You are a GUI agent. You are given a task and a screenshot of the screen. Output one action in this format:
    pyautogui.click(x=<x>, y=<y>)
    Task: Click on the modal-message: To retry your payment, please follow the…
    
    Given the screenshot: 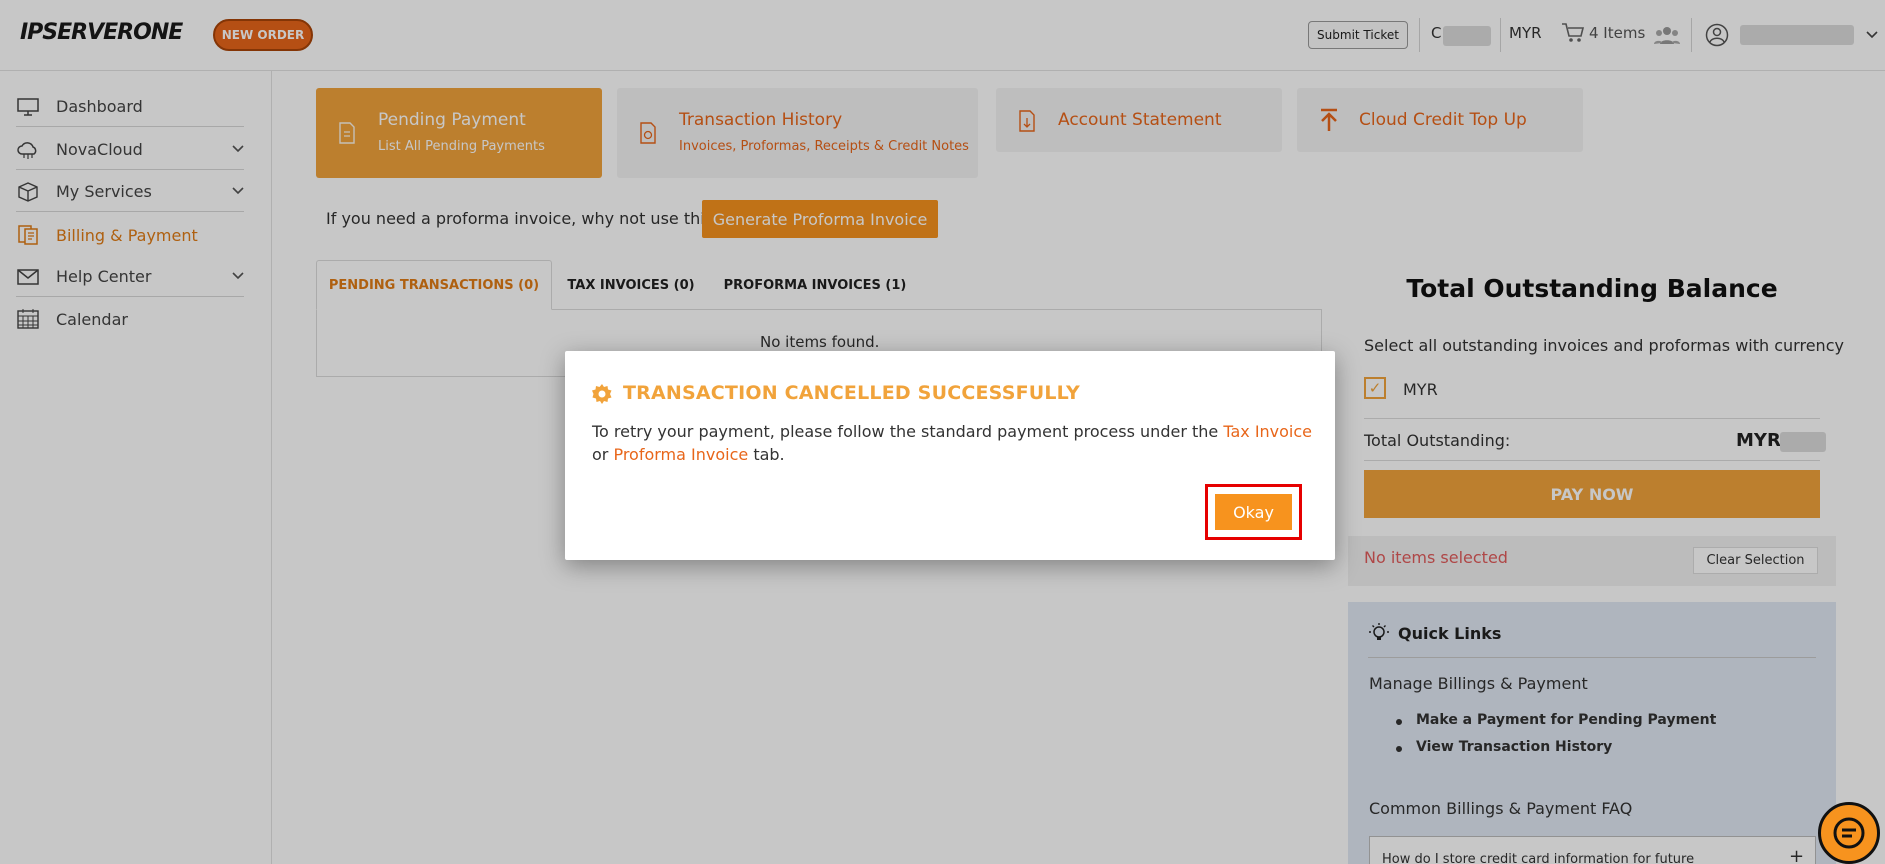 What is the action you would take?
    pyautogui.click(x=952, y=443)
    